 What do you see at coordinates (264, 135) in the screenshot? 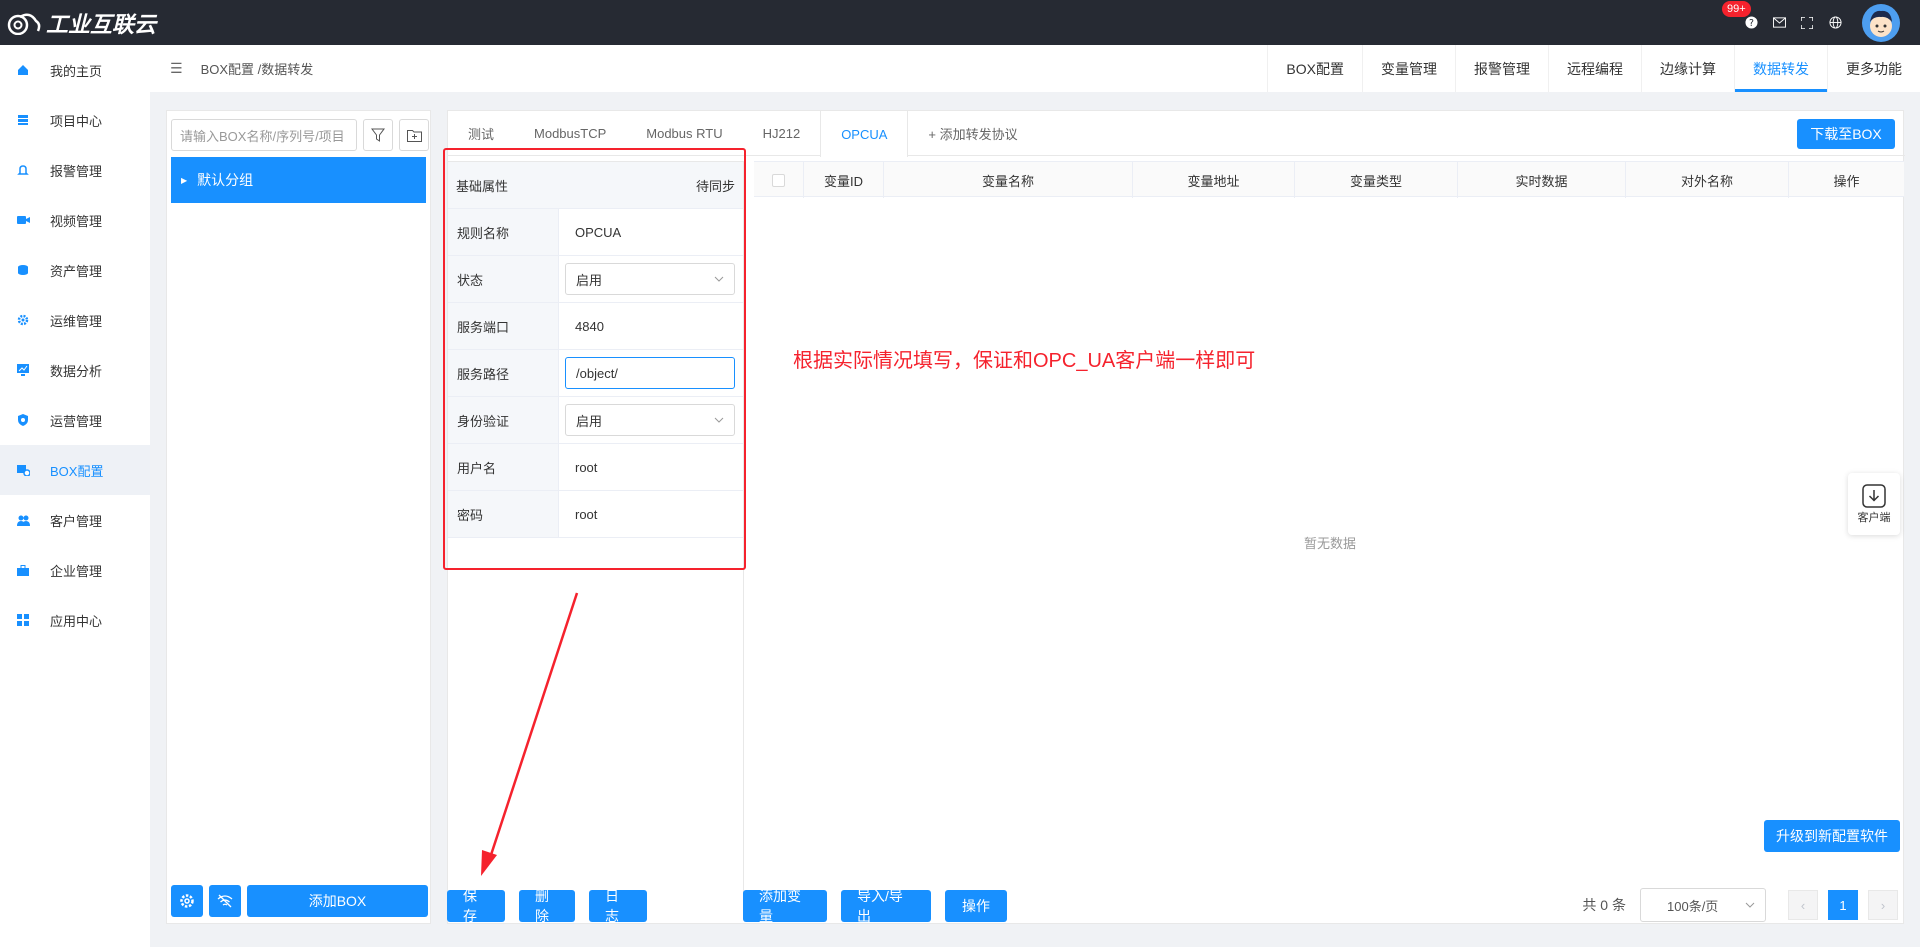
I see `box-search-input: 请输入BOX名称/序列号/项目` at bounding box center [264, 135].